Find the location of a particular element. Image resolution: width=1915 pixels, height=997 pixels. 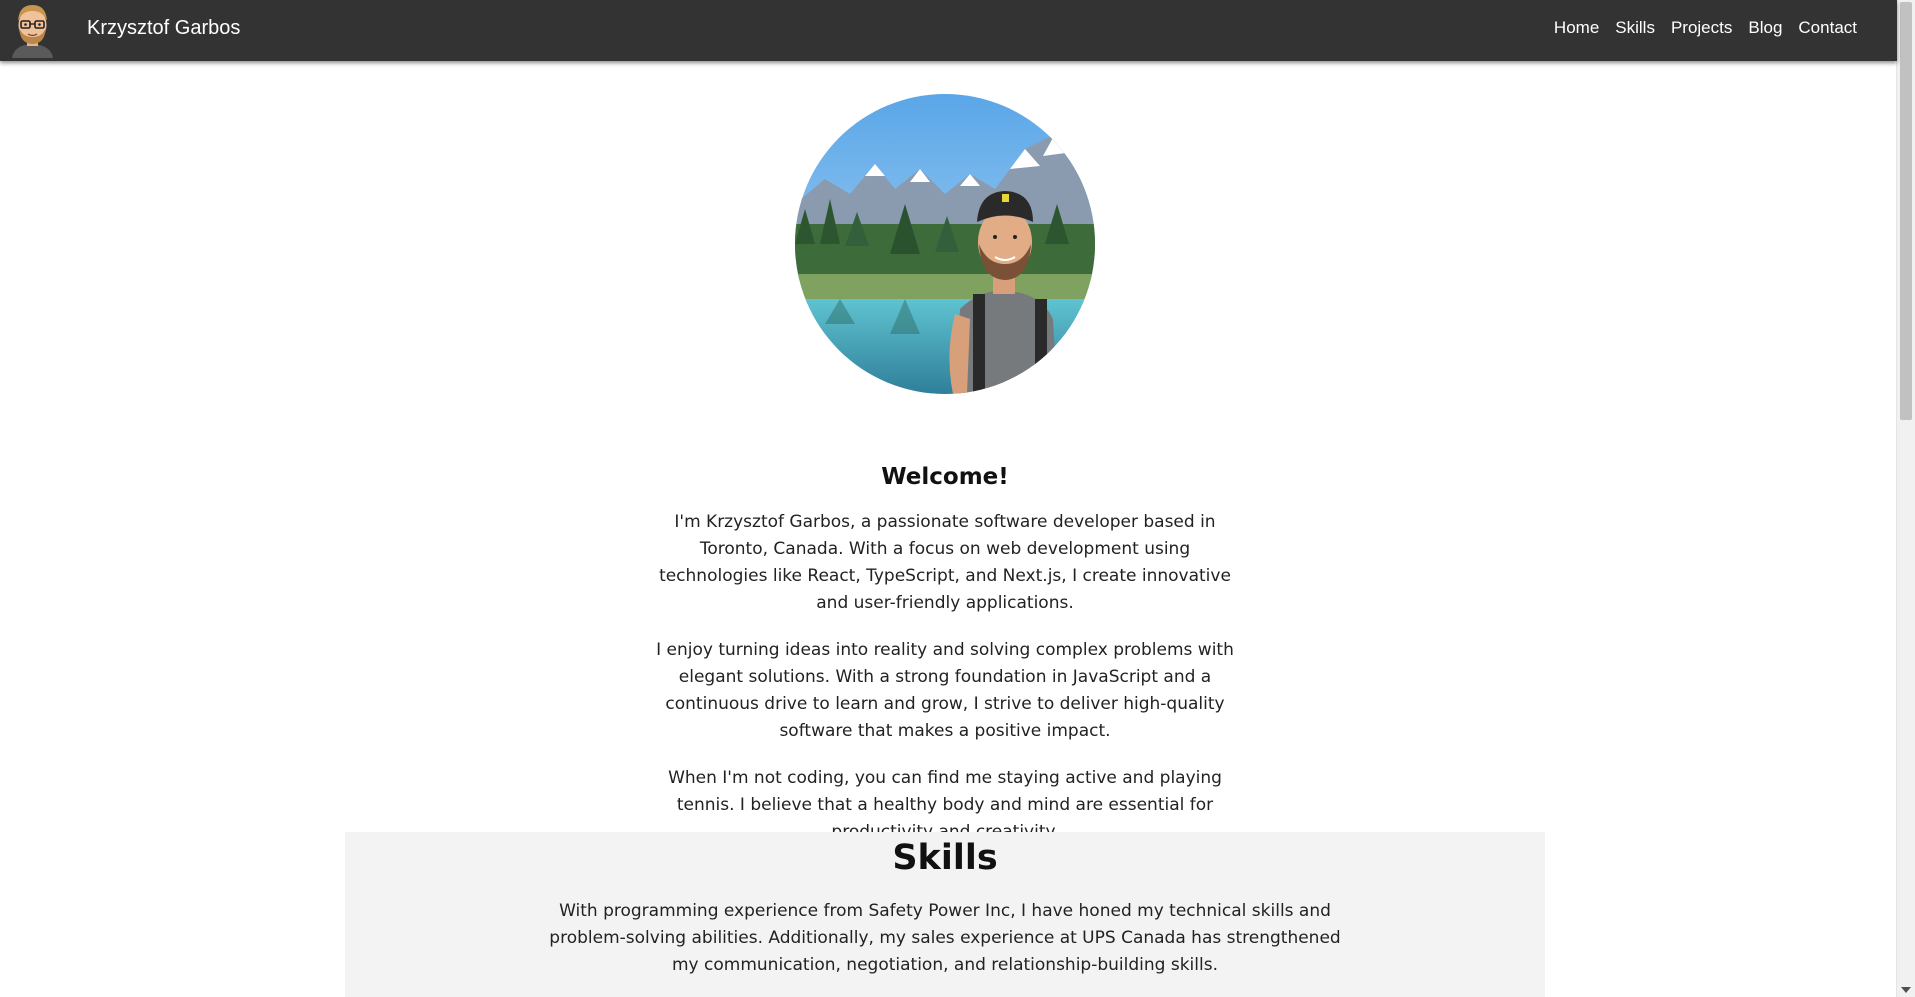

welcome-heading: Welcome! is located at coordinates (945, 477).